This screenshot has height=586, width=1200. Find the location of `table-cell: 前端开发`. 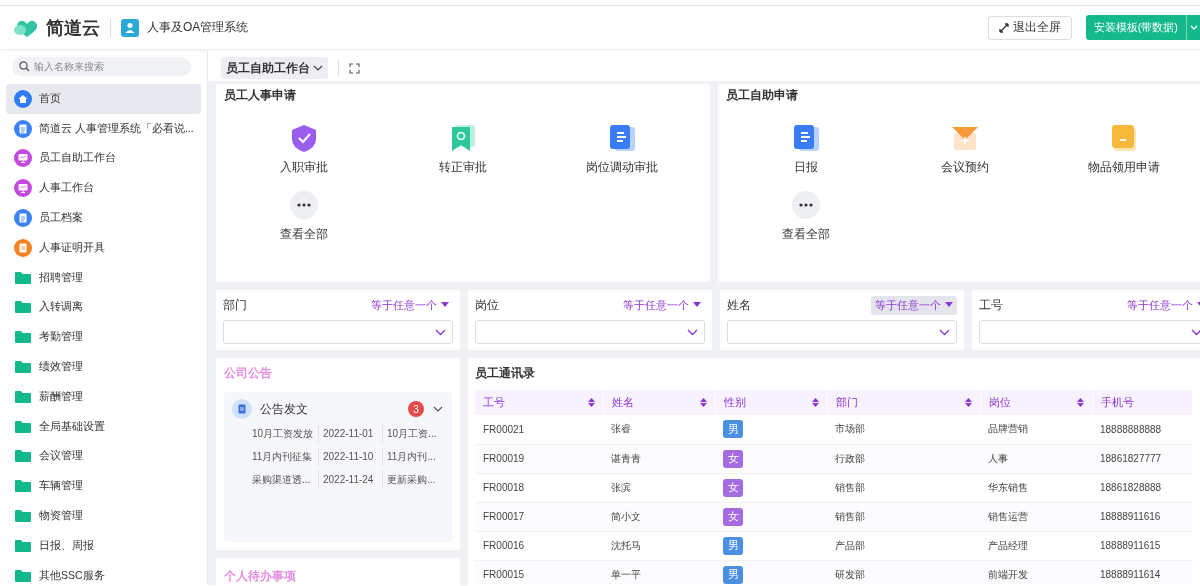

table-cell: 前端开发 is located at coordinates (1036, 572).